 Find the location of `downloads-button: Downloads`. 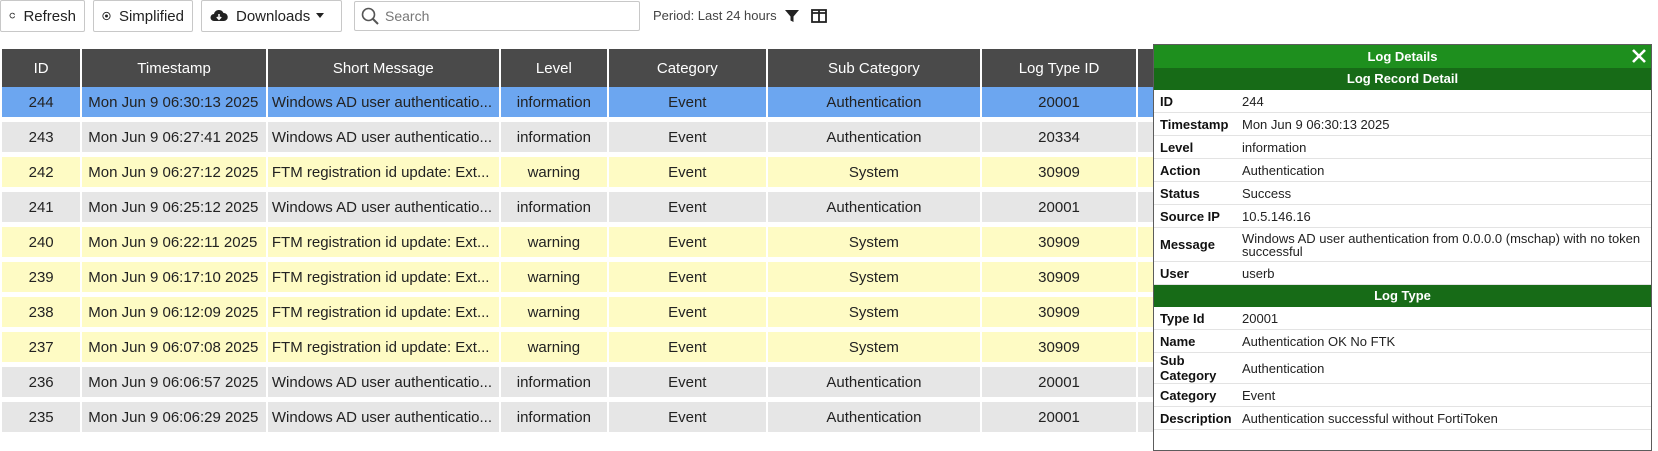

downloads-button: Downloads is located at coordinates (271, 16).